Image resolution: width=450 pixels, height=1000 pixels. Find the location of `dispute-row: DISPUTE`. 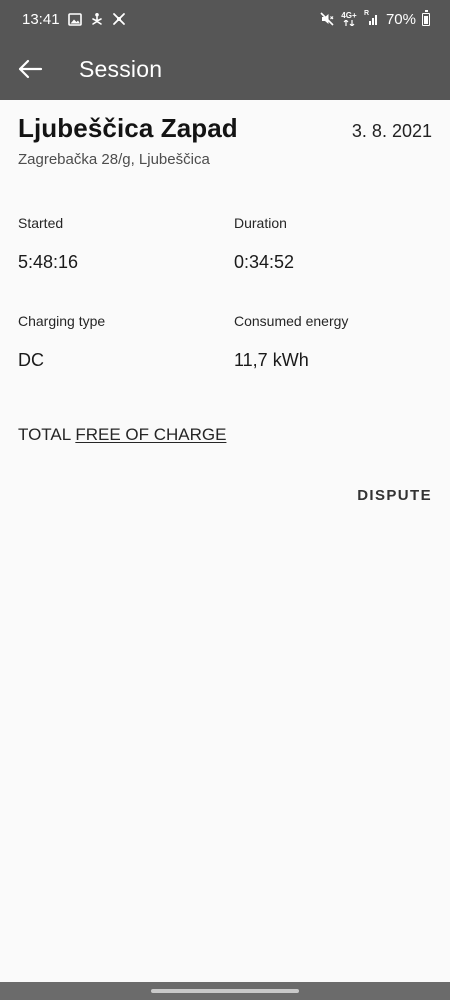

dispute-row: DISPUTE is located at coordinates (225, 495).